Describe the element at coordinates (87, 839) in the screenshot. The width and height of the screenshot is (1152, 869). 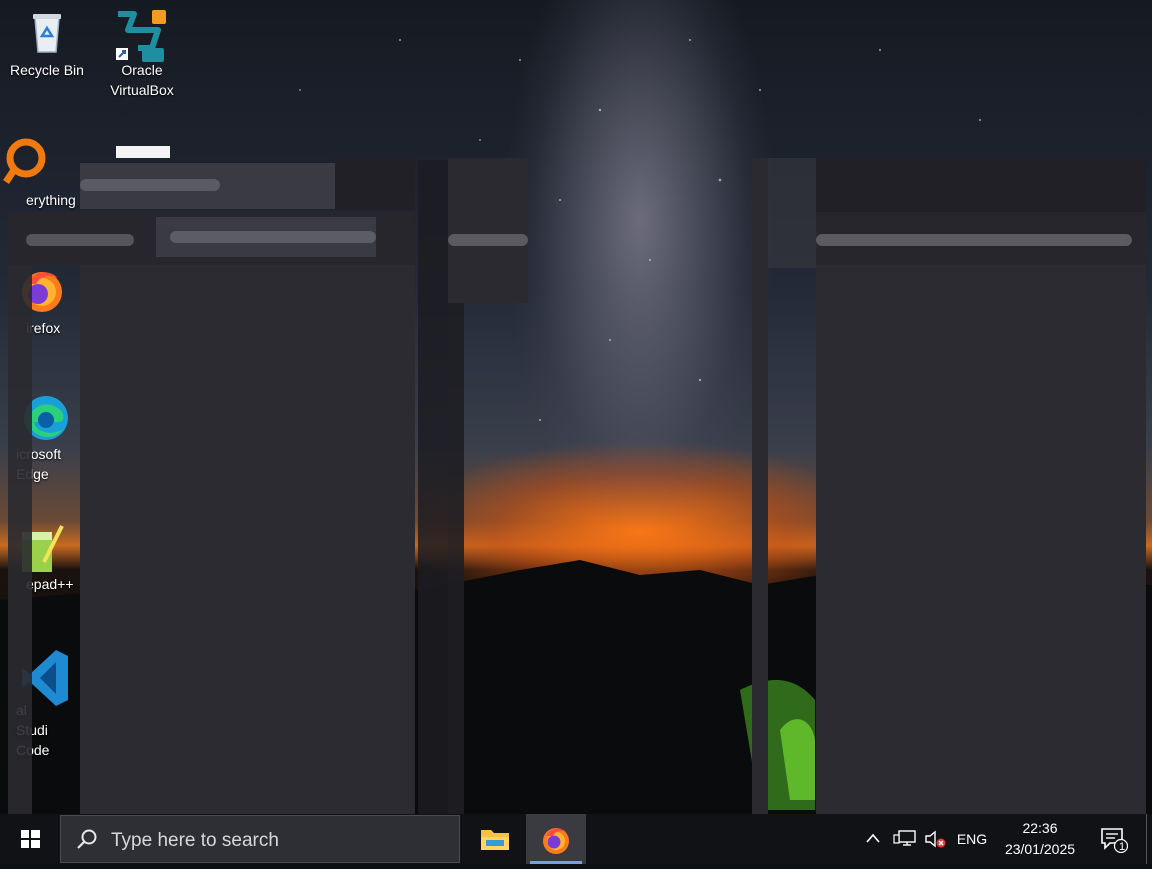
I see `search-icon` at that location.